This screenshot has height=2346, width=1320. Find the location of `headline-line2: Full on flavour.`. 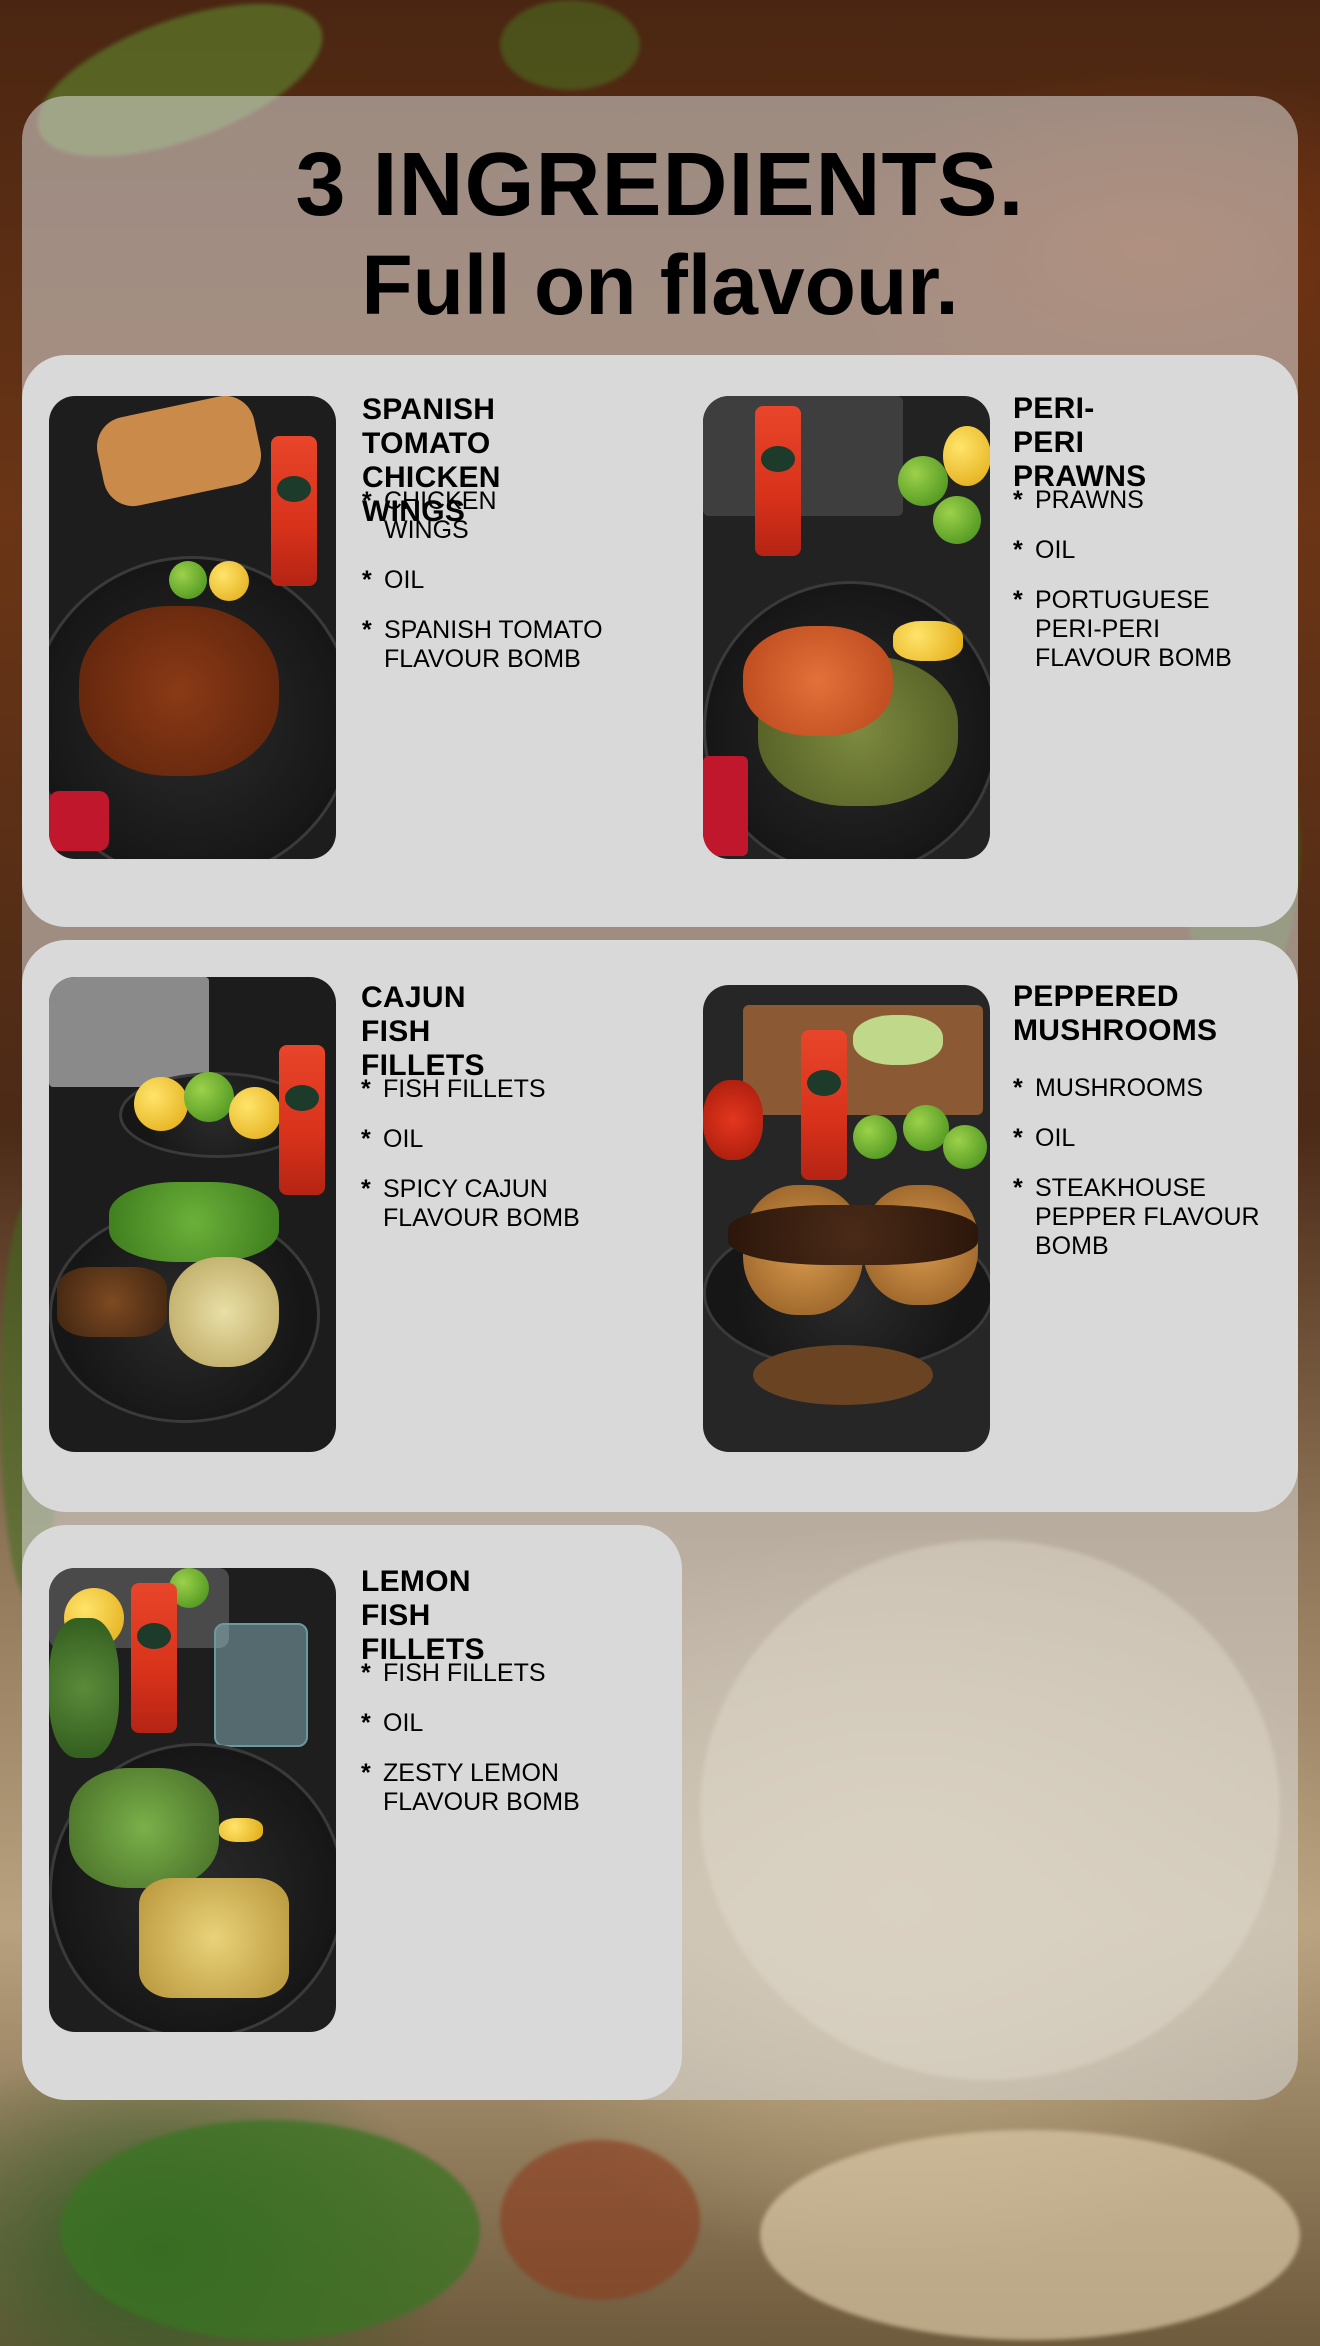

headline-line2: Full on flavour. is located at coordinates (660, 285).